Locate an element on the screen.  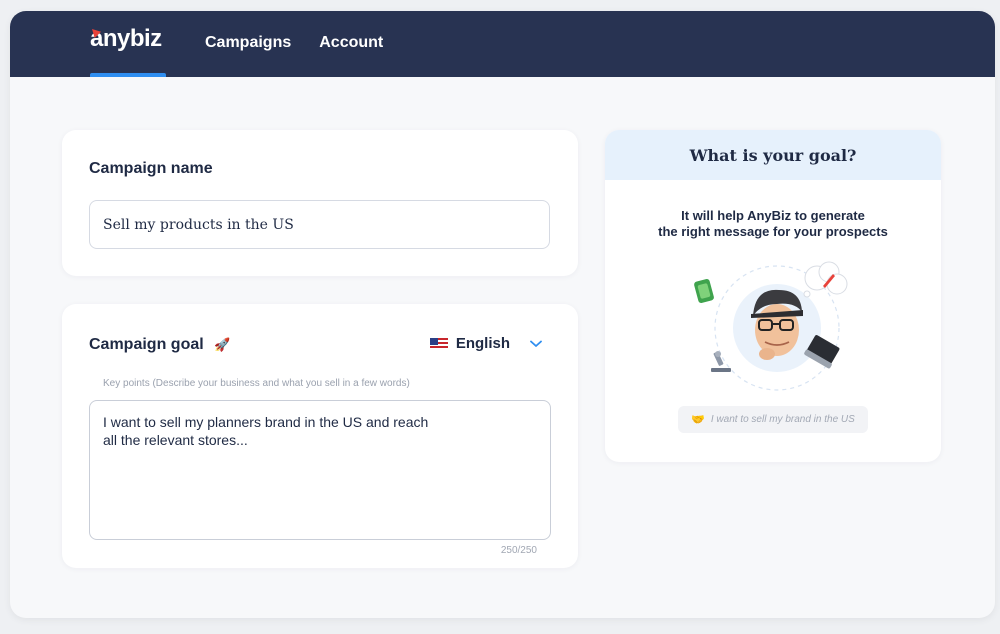
rocket-icon: 🚀 is located at coordinates (222, 344).